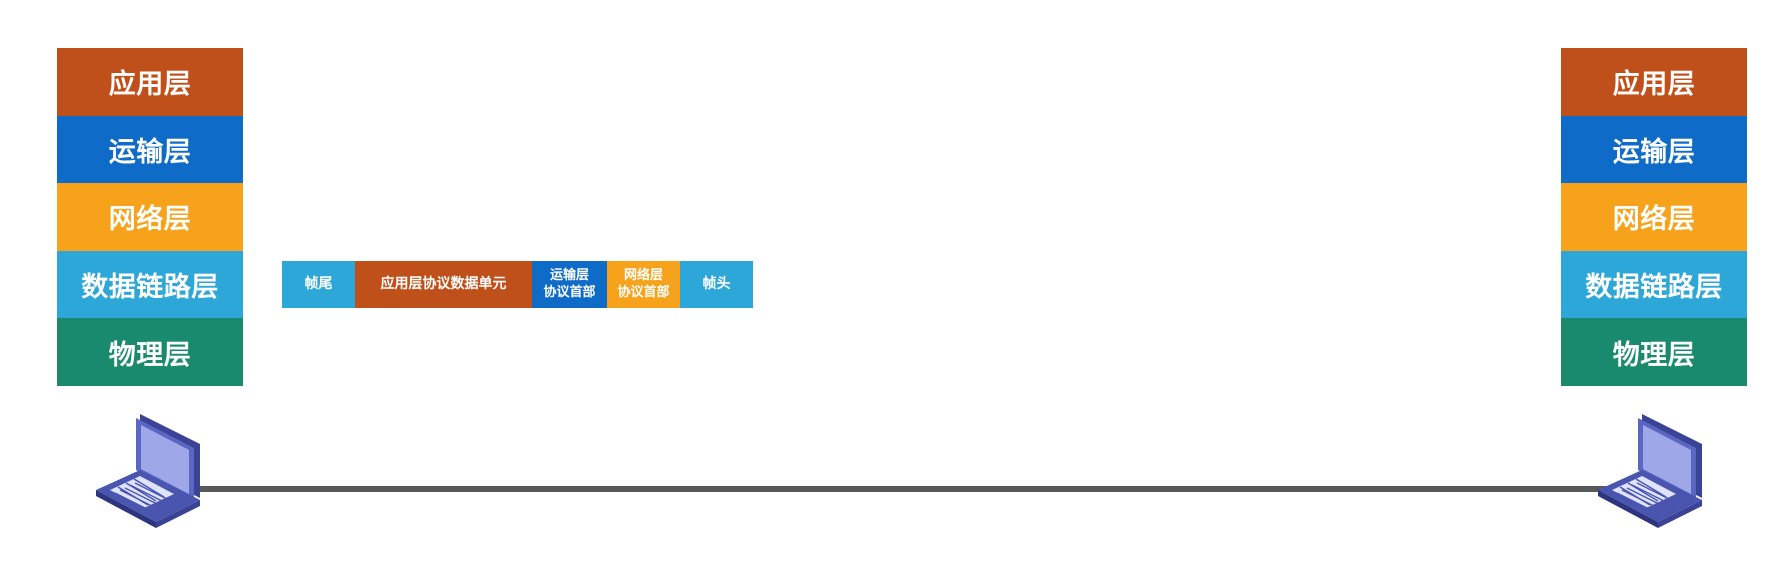 The image size is (1792, 575). What do you see at coordinates (318, 284) in the screenshot?
I see `frame-trailer: 帧尾` at bounding box center [318, 284].